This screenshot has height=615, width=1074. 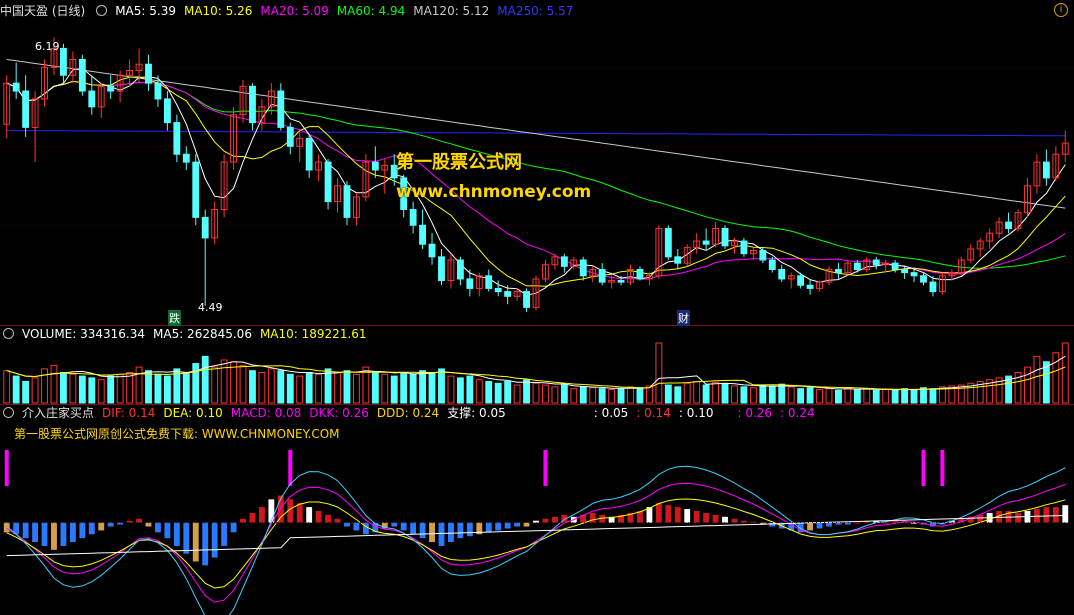 What do you see at coordinates (459, 162) in the screenshot?
I see `watermark-title: 第一股票公式网` at bounding box center [459, 162].